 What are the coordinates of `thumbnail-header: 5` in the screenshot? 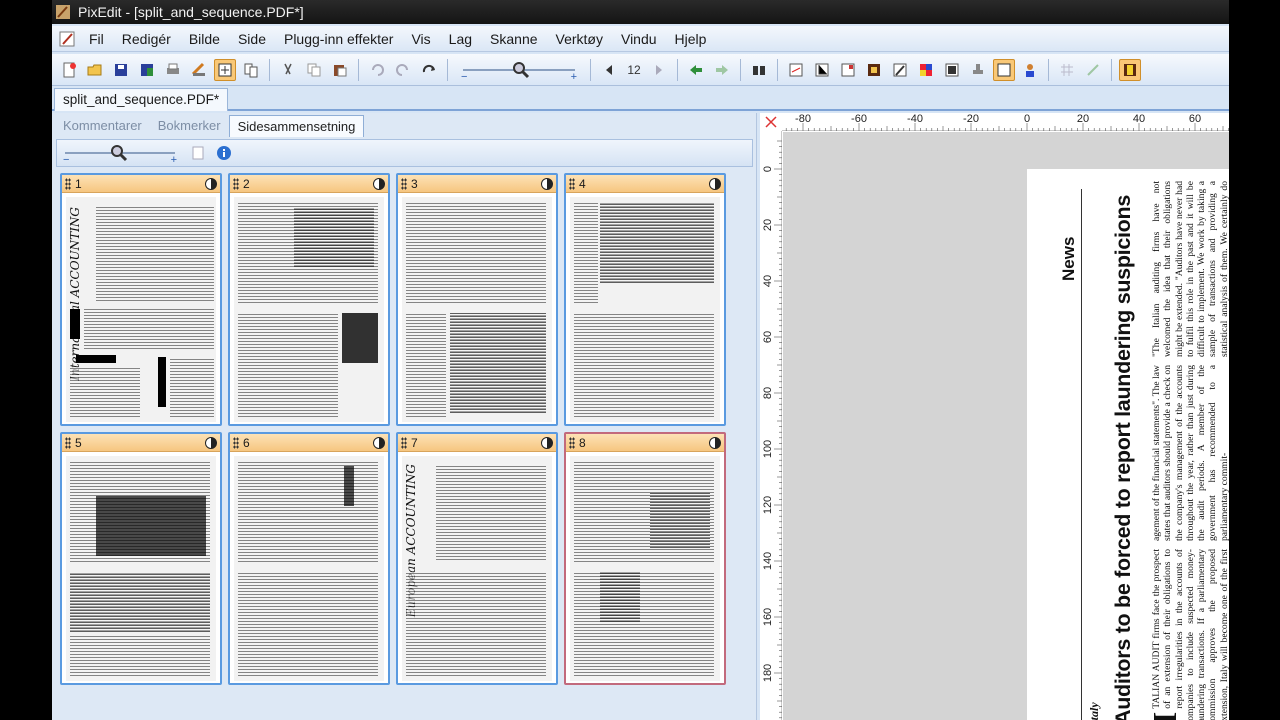 It's located at (141, 443).